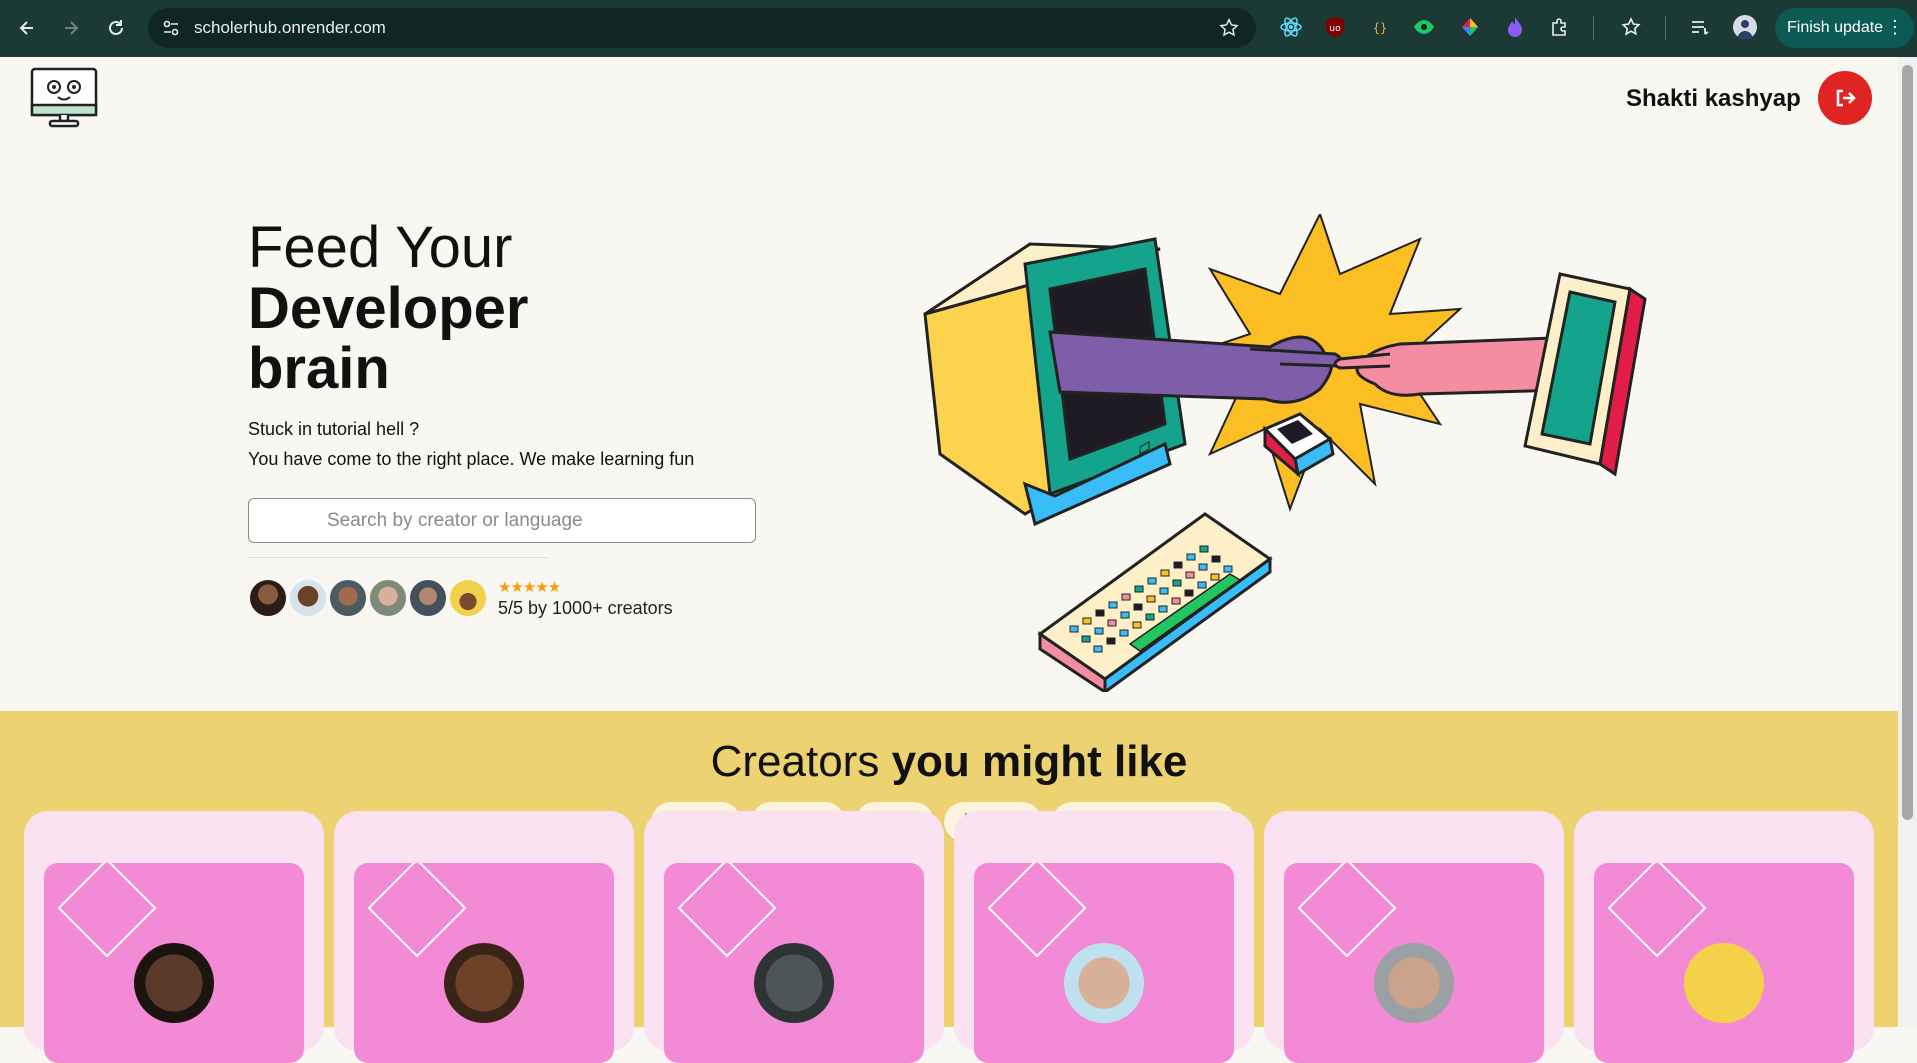 This screenshot has width=1917, height=1063. Describe the element at coordinates (71, 28) in the screenshot. I see `forward-icon` at that location.